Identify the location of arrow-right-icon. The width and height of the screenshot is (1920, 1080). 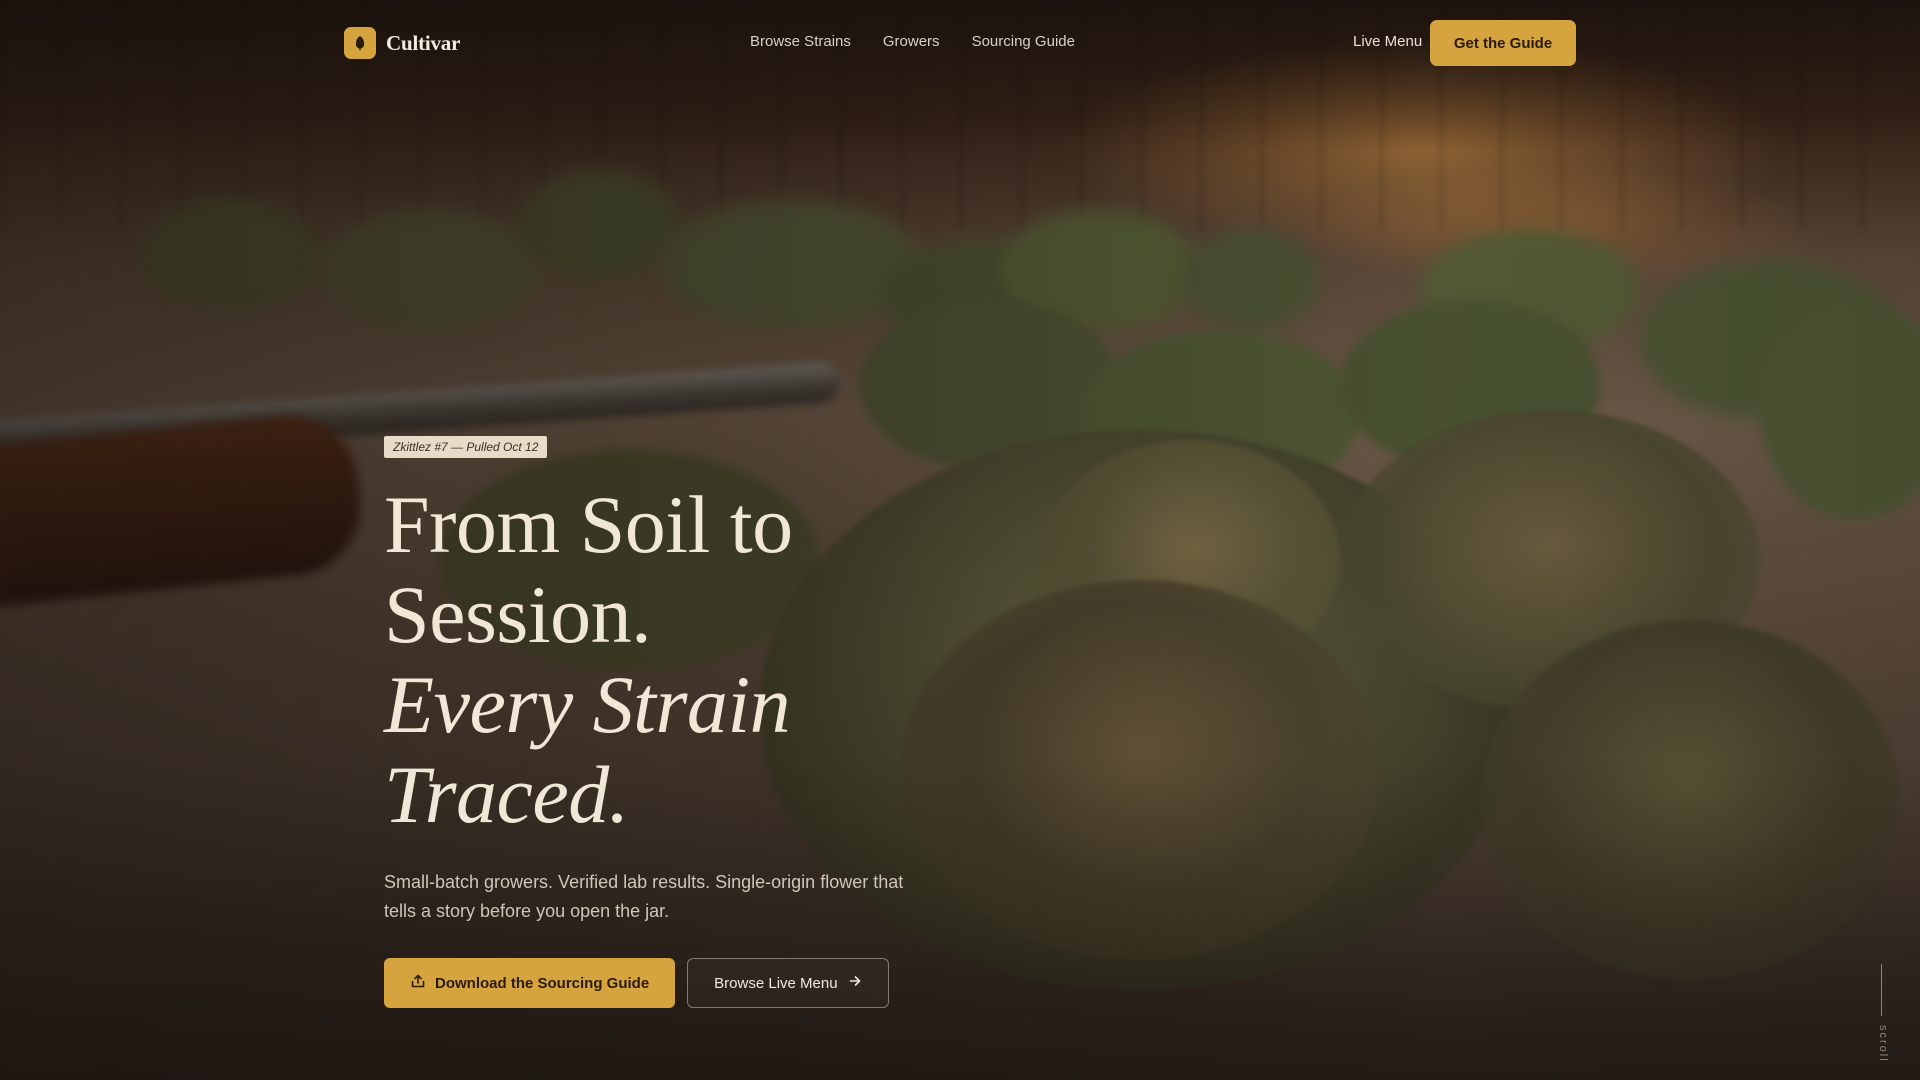
(855, 983).